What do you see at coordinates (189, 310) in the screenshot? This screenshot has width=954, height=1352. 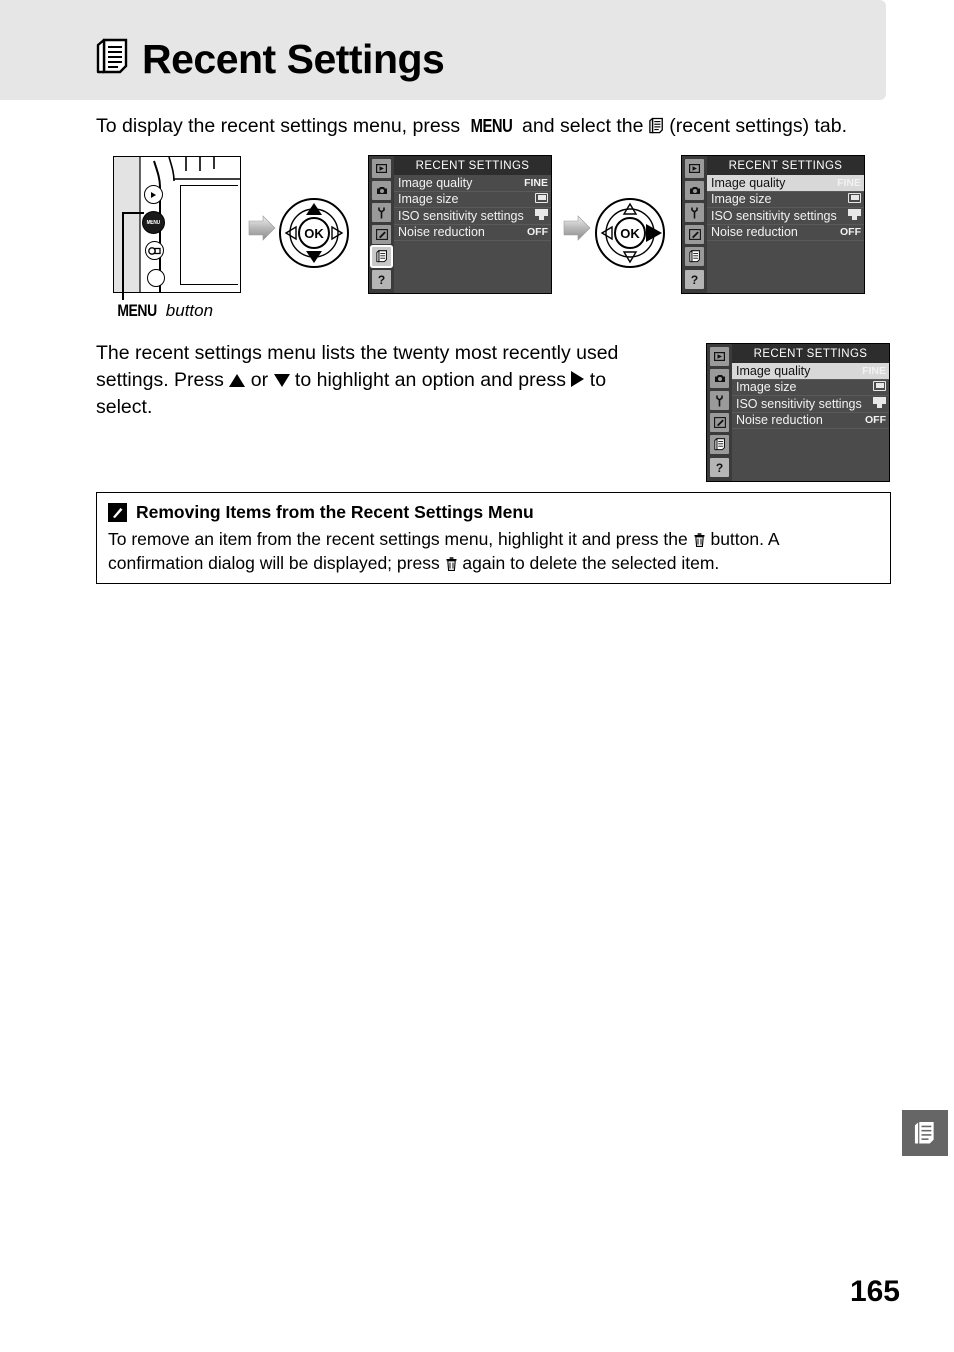 I see `menu-button-caption-word: button` at bounding box center [189, 310].